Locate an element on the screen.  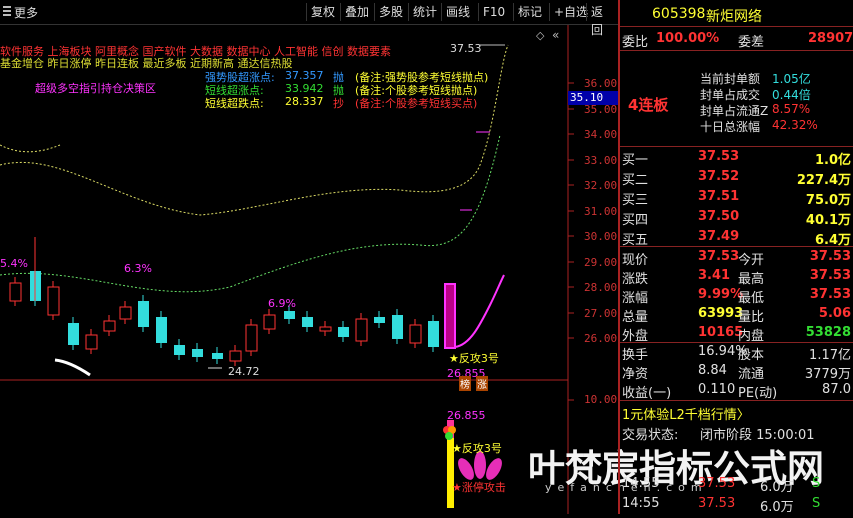
axis-current-price: 35.10 is located at coordinates (593, 98).